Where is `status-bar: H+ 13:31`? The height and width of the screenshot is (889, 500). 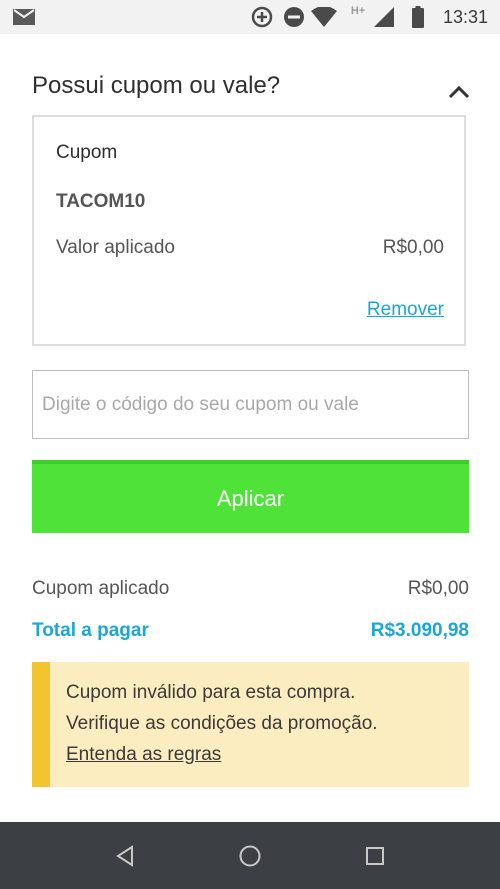
status-bar: H+ 13:31 is located at coordinates (250, 17).